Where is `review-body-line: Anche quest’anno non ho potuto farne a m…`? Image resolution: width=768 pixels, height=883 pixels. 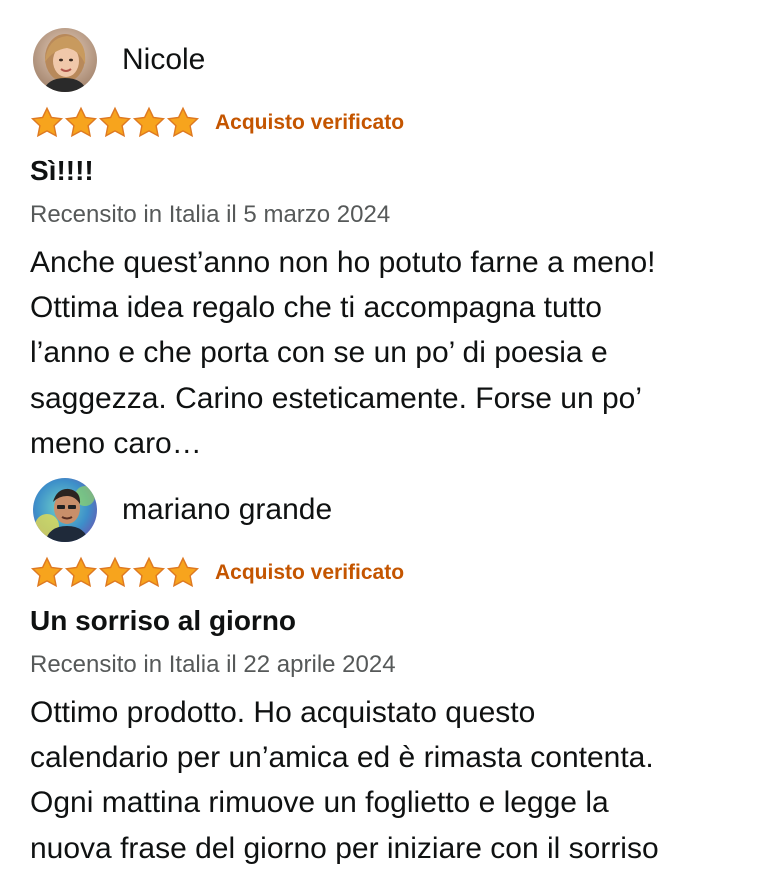 review-body-line: Anche quest’anno non ho potuto farne a m… is located at coordinates (343, 262).